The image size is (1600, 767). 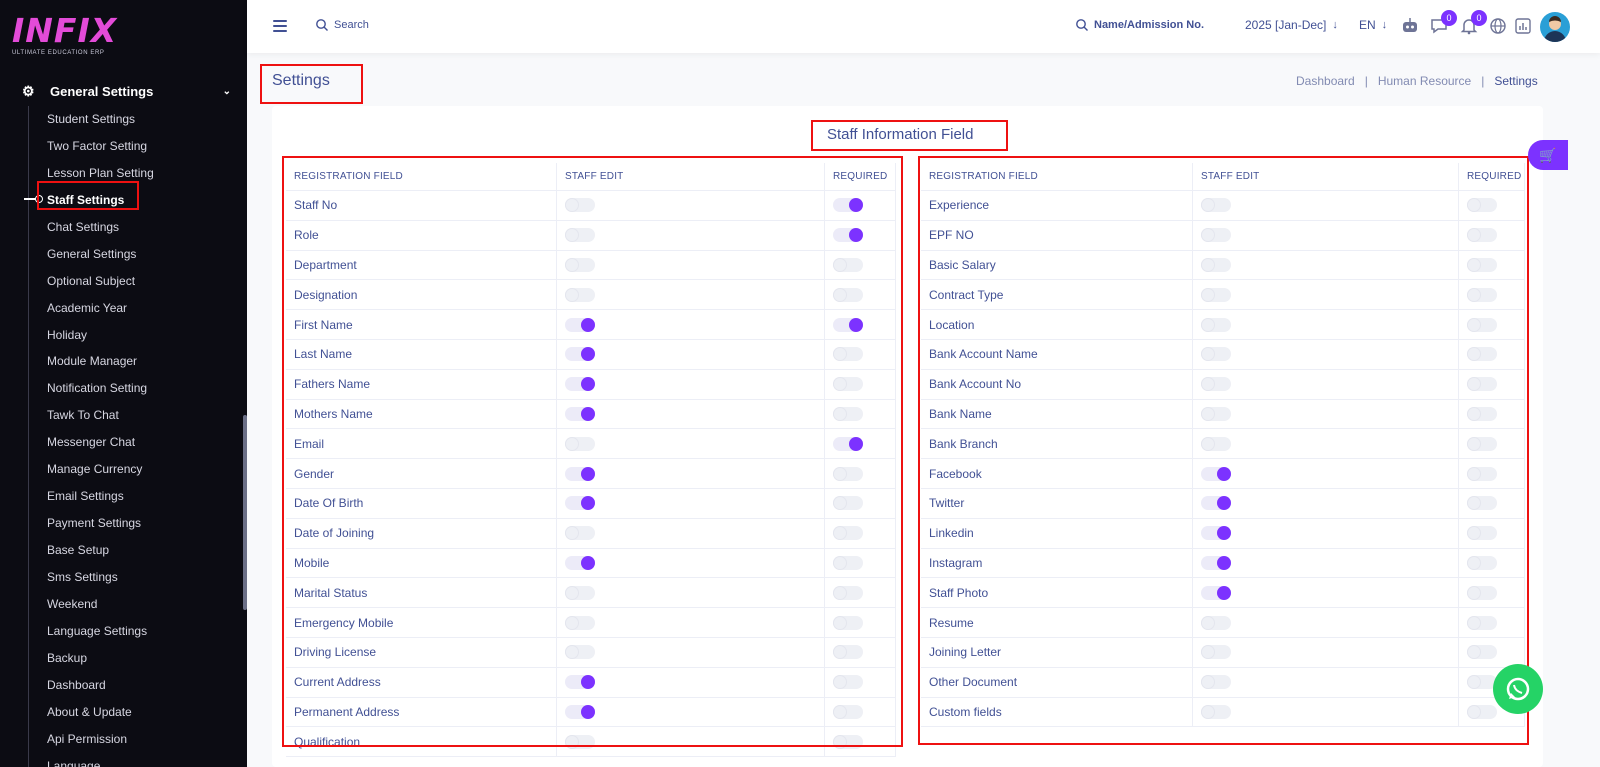 I want to click on logo-subtitle: ULTIMATE EDUCATION ERP, so click(x=58, y=53).